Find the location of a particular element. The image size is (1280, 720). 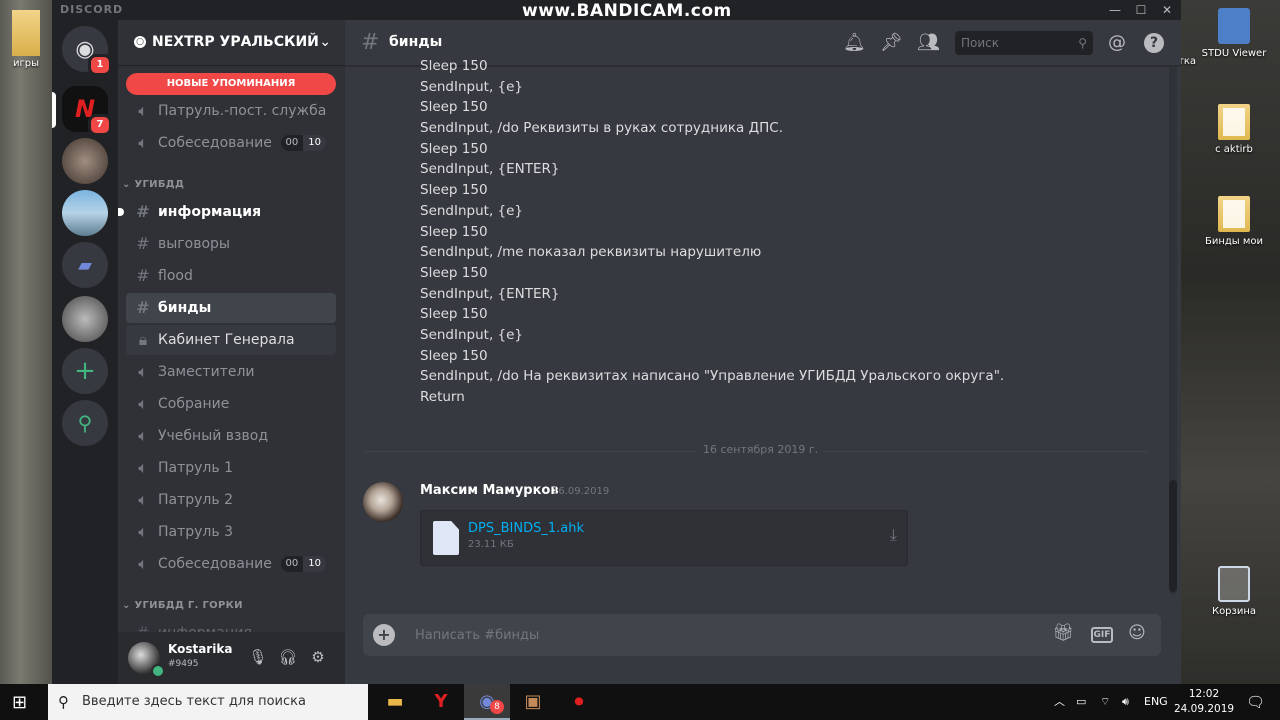

channel-voice-sobranie: 🔈︎ Собрание is located at coordinates (231, 404).